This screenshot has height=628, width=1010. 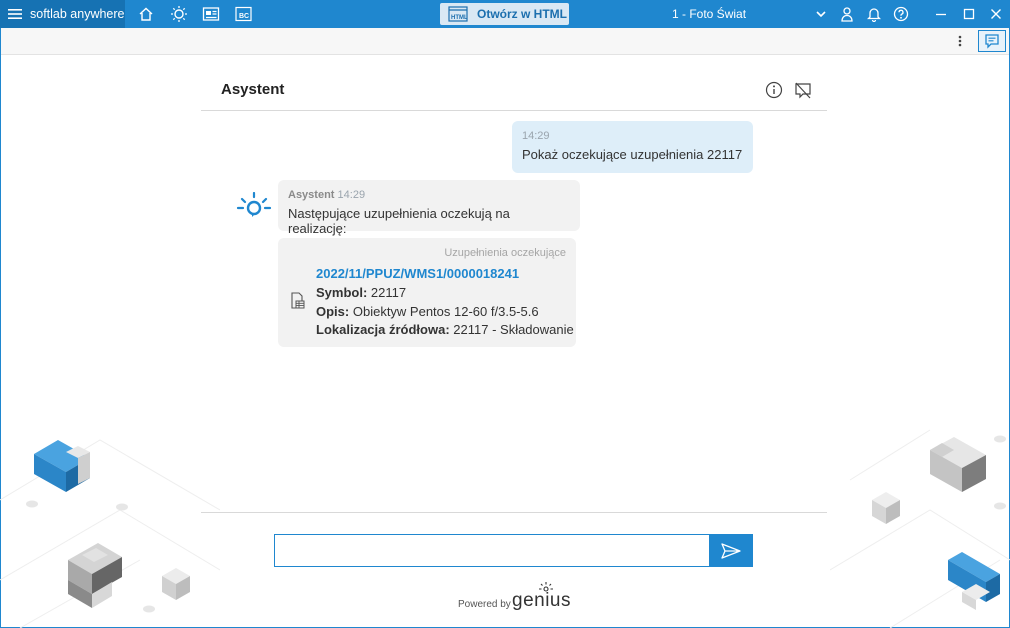 I want to click on card-header: Uzupełnienia oczekujące, so click(x=505, y=253).